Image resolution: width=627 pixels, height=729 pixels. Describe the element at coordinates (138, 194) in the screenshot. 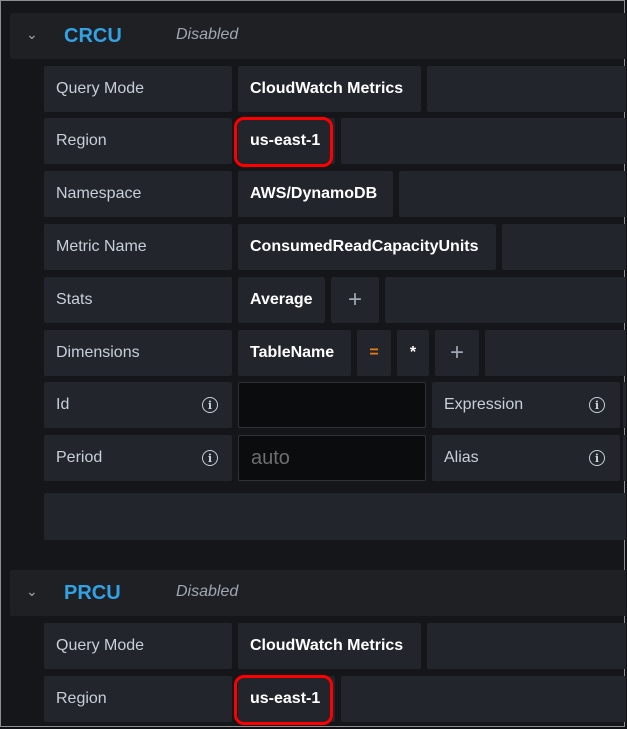

I see `namespace-label: Namespace` at that location.